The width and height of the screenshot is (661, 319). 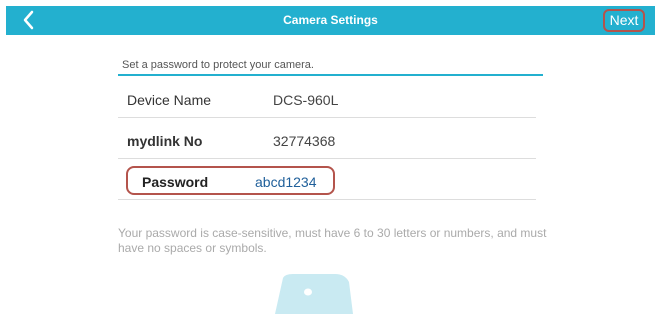 What do you see at coordinates (304, 141) in the screenshot?
I see `mydlink-no-value: 32774368` at bounding box center [304, 141].